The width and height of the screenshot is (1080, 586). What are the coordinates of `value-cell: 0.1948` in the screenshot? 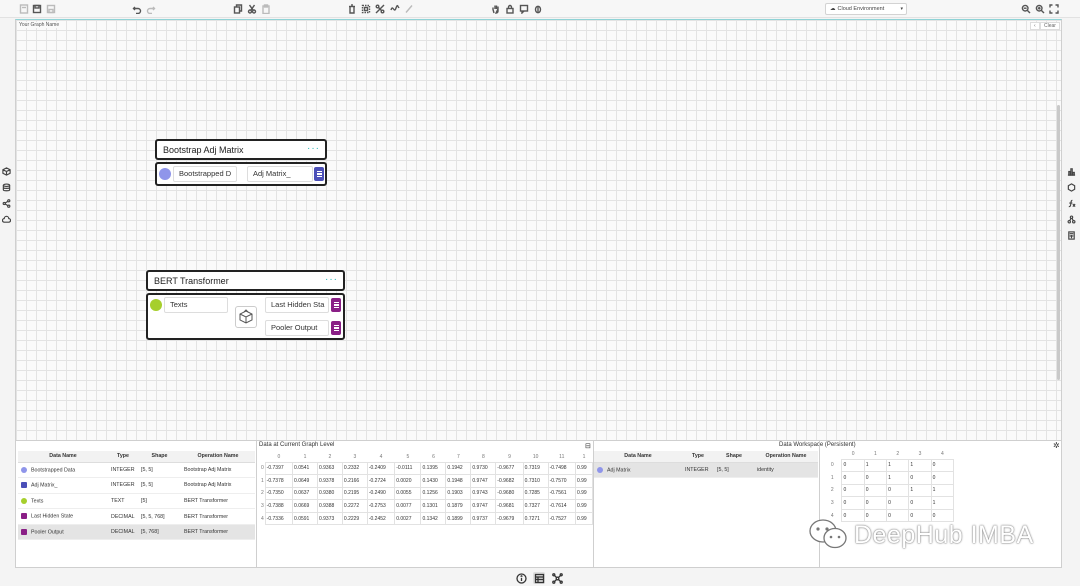 It's located at (458, 481).